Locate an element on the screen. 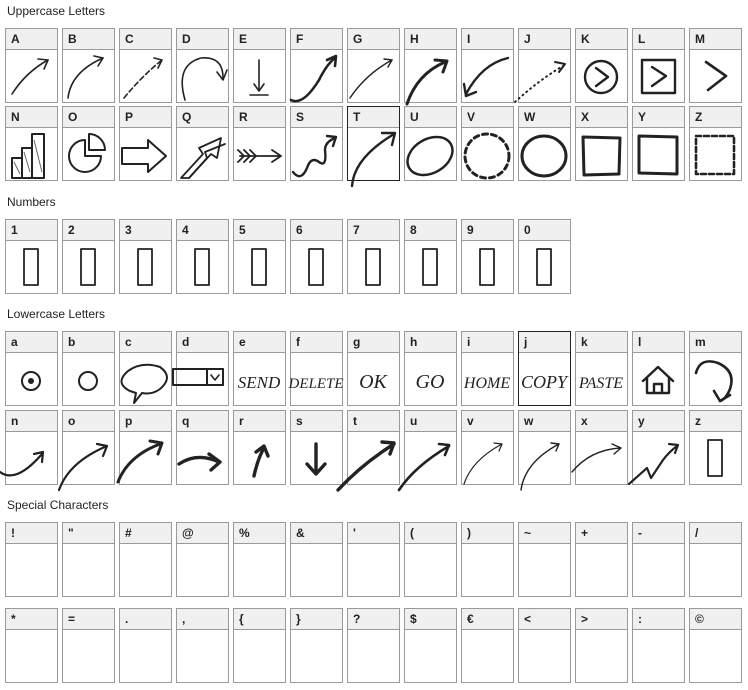  glyph-cell: L is located at coordinates (658, 65).